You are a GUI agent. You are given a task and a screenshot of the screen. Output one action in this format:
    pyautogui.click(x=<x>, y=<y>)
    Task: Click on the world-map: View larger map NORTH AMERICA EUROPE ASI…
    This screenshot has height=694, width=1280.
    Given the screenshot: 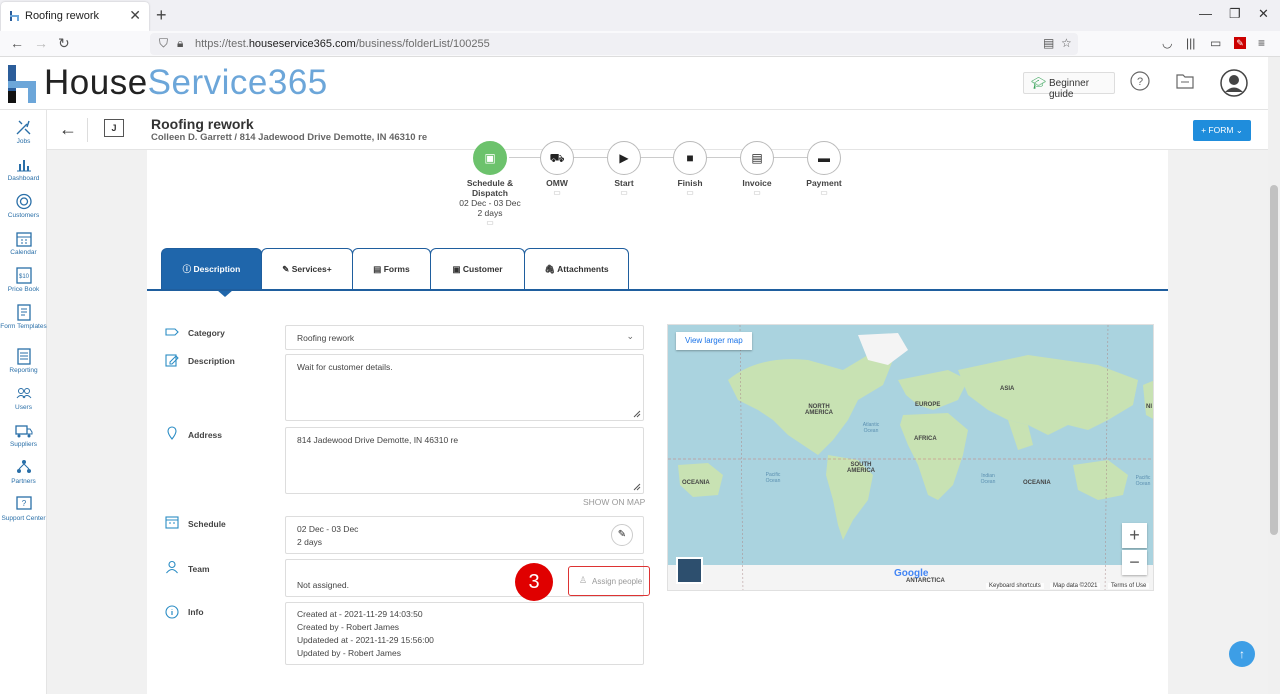 What is the action you would take?
    pyautogui.click(x=910, y=457)
    